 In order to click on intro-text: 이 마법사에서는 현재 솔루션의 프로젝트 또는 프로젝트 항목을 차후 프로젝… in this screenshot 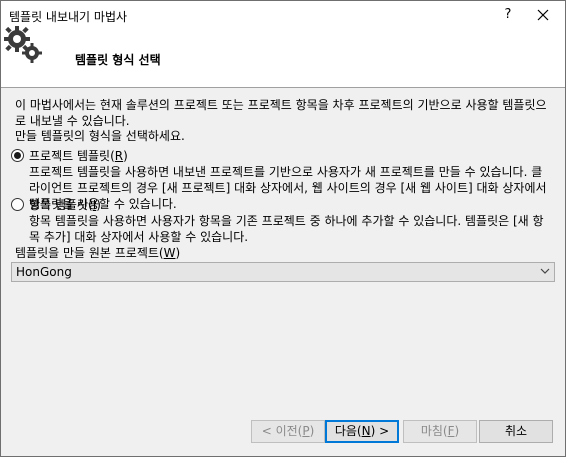, I will do `click(281, 113)`.